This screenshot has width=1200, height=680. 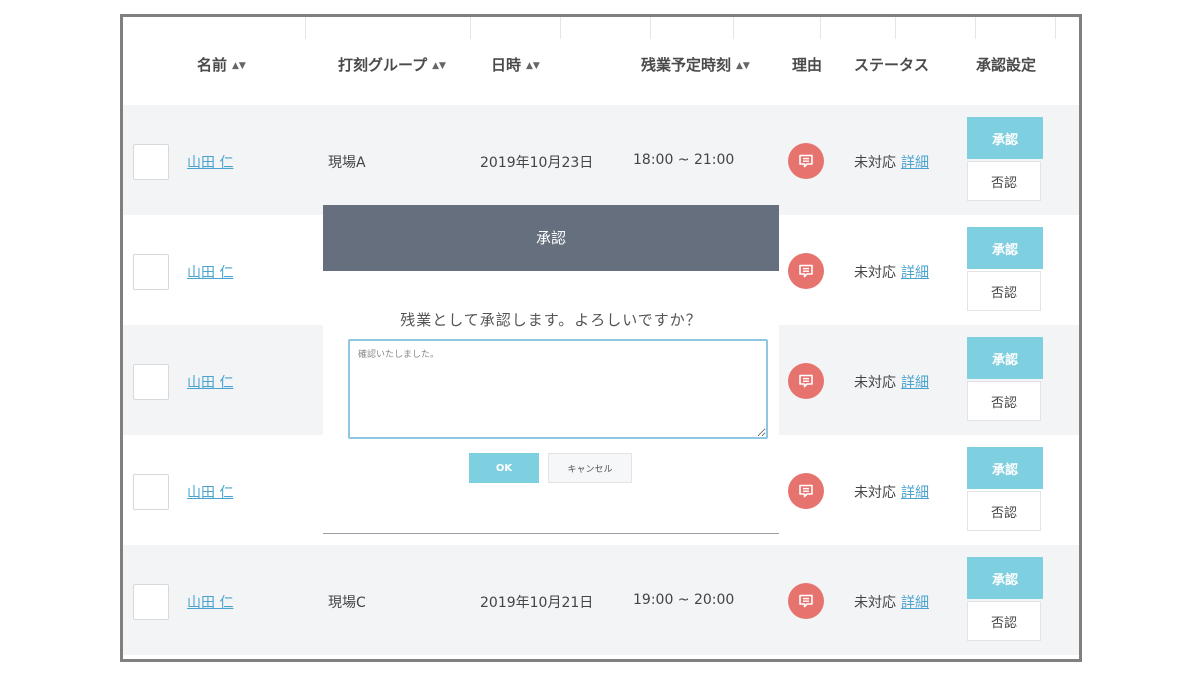 What do you see at coordinates (601, 28) in the screenshot?
I see `header-tick-marks` at bounding box center [601, 28].